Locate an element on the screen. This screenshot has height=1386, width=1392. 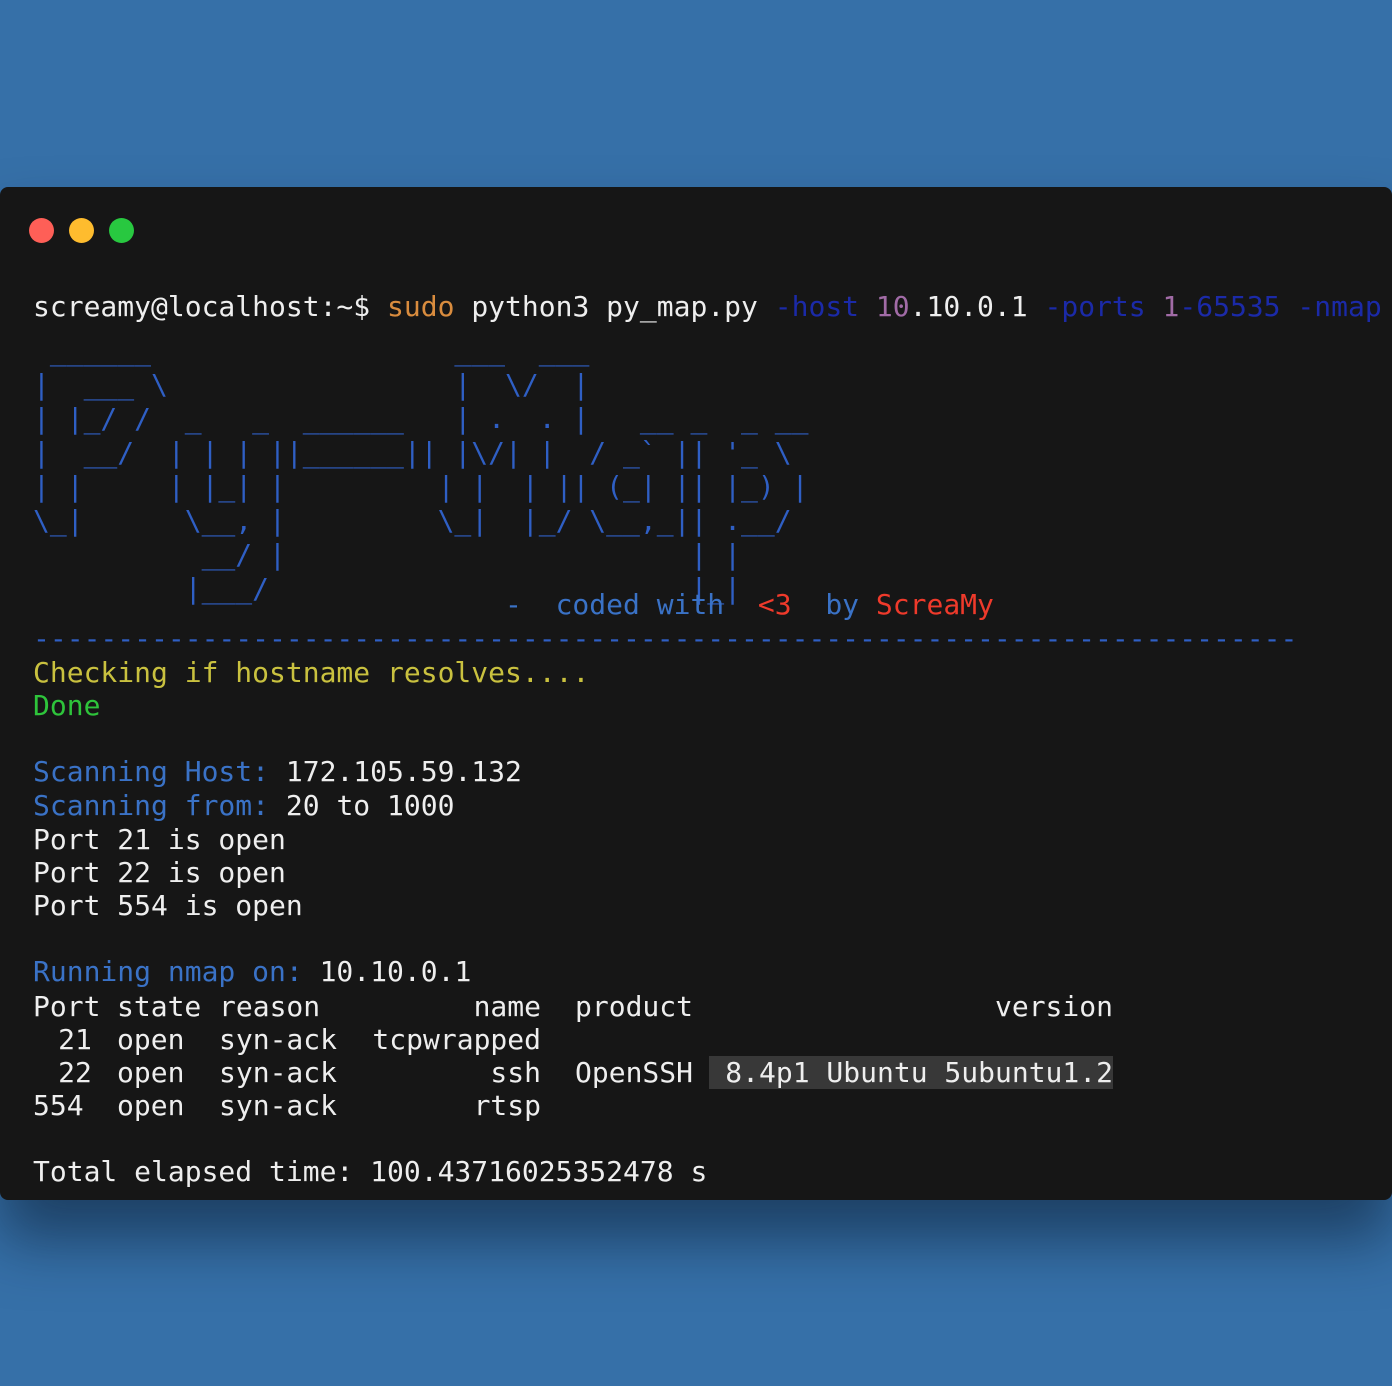
header-name: name is located at coordinates (507, 1006).